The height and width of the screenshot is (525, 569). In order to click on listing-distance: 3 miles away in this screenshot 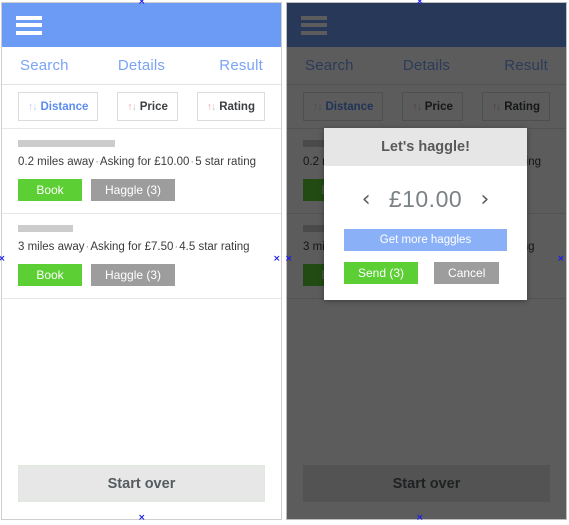, I will do `click(51, 247)`.